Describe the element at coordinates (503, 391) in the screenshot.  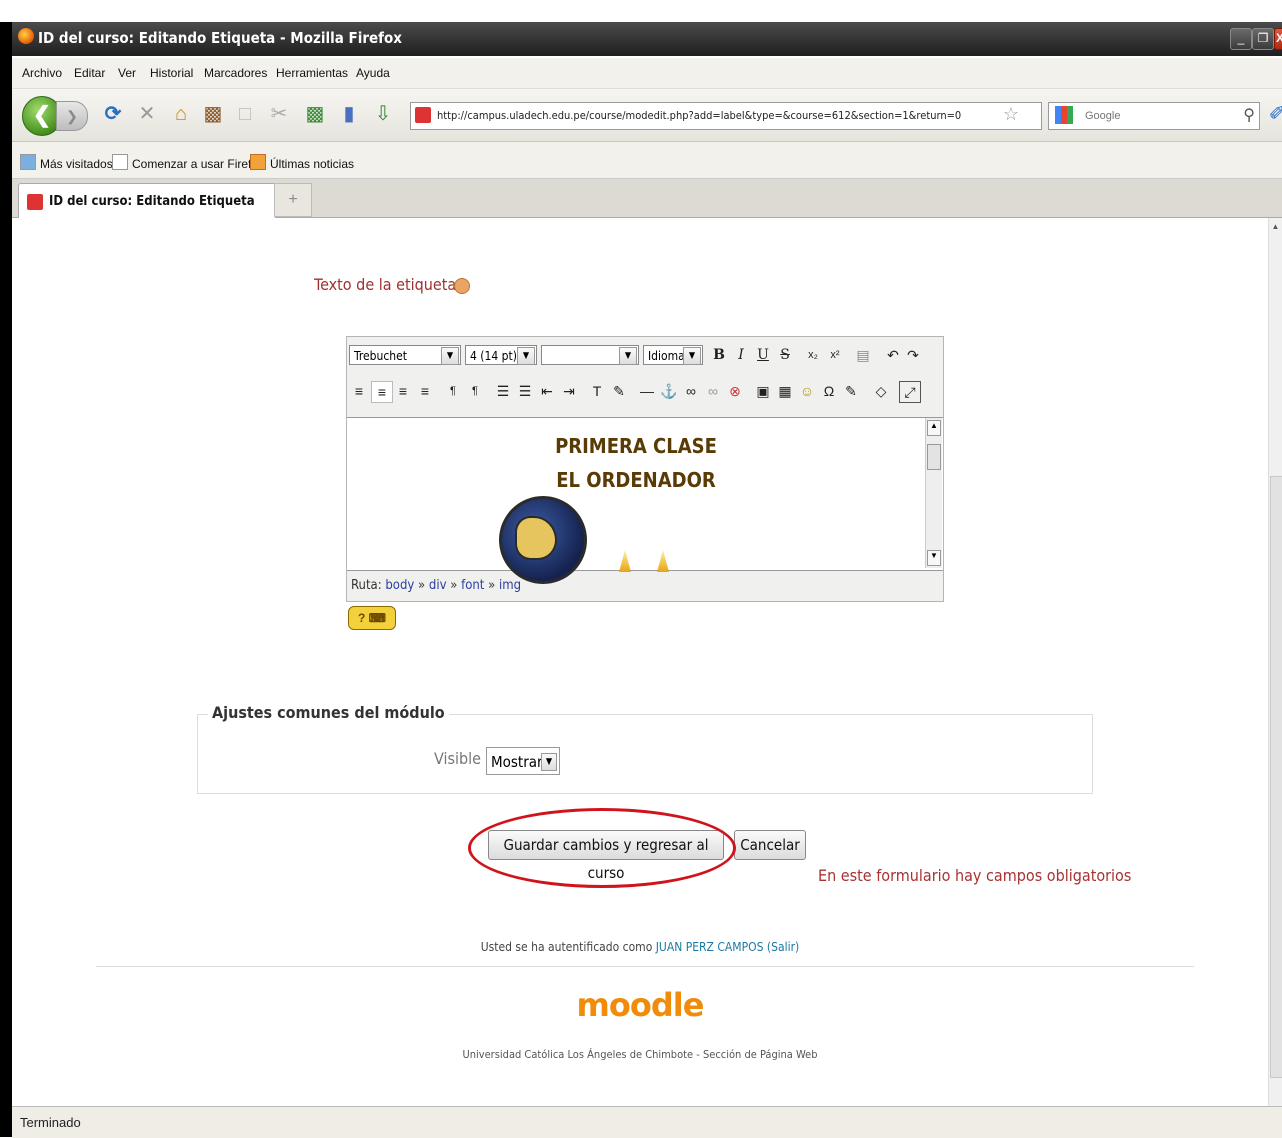
I see `ordered-list-icon: ☰` at that location.